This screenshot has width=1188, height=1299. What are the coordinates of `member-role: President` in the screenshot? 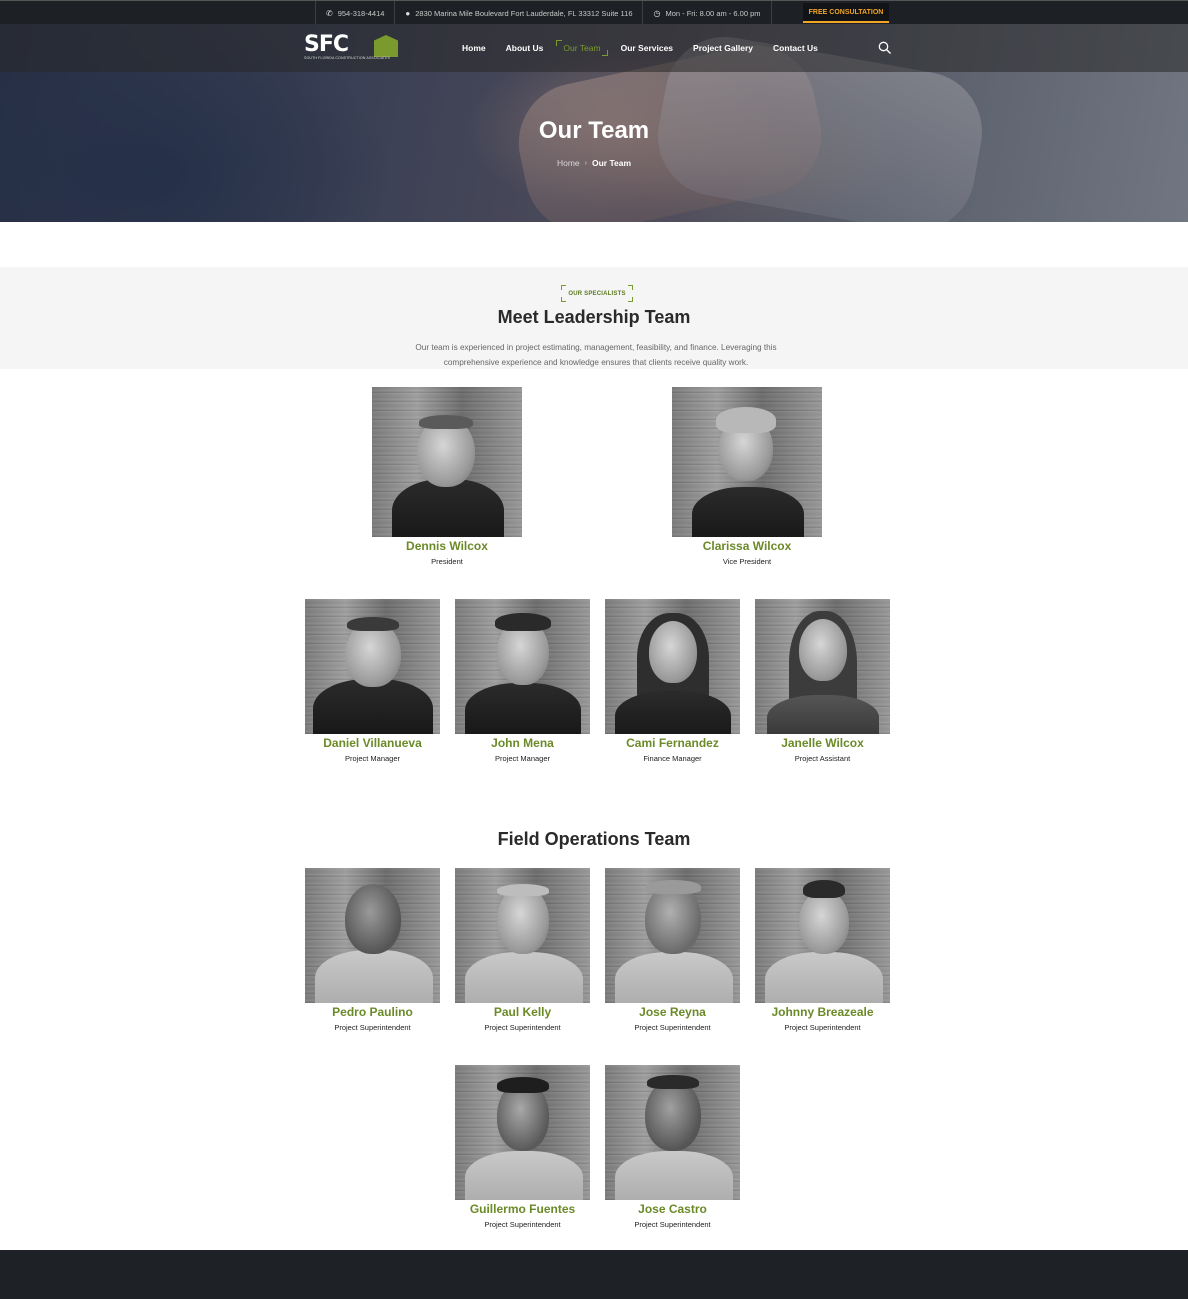 It's located at (447, 561).